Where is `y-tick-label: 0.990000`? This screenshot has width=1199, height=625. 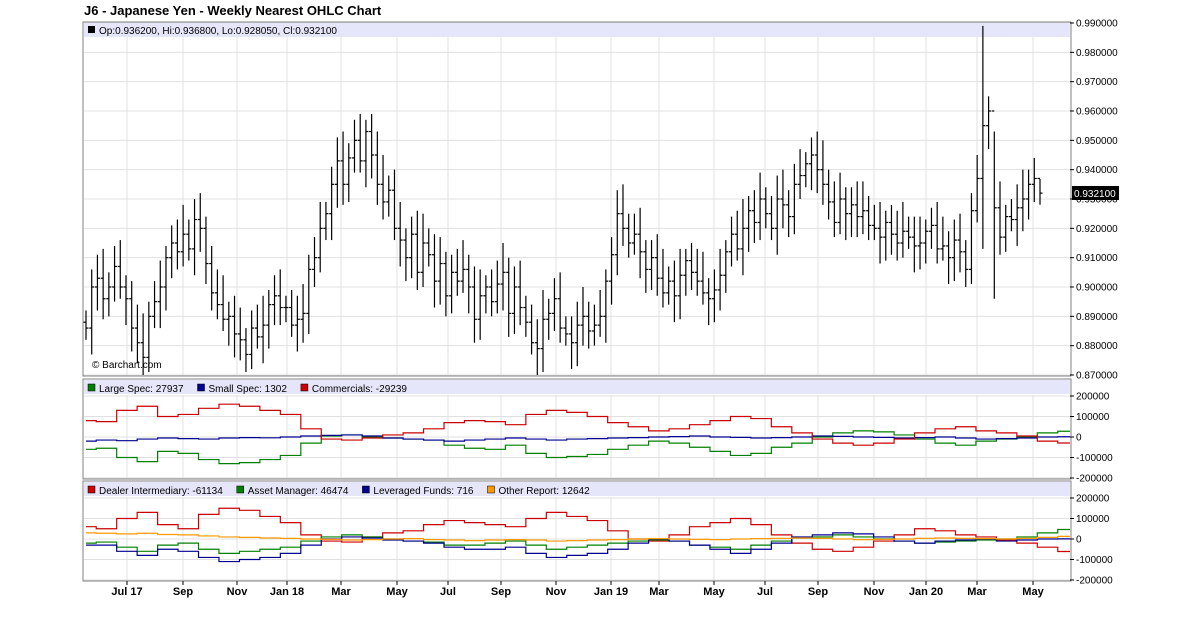 y-tick-label: 0.990000 is located at coordinates (1097, 24).